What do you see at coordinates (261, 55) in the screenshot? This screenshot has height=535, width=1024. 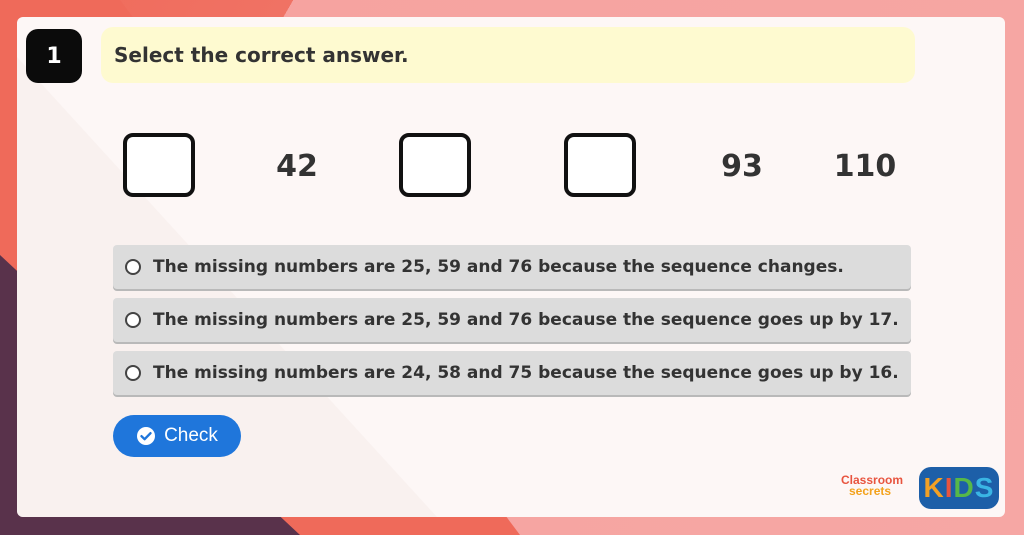 I see `instruction-text: Select the correct answer.` at bounding box center [261, 55].